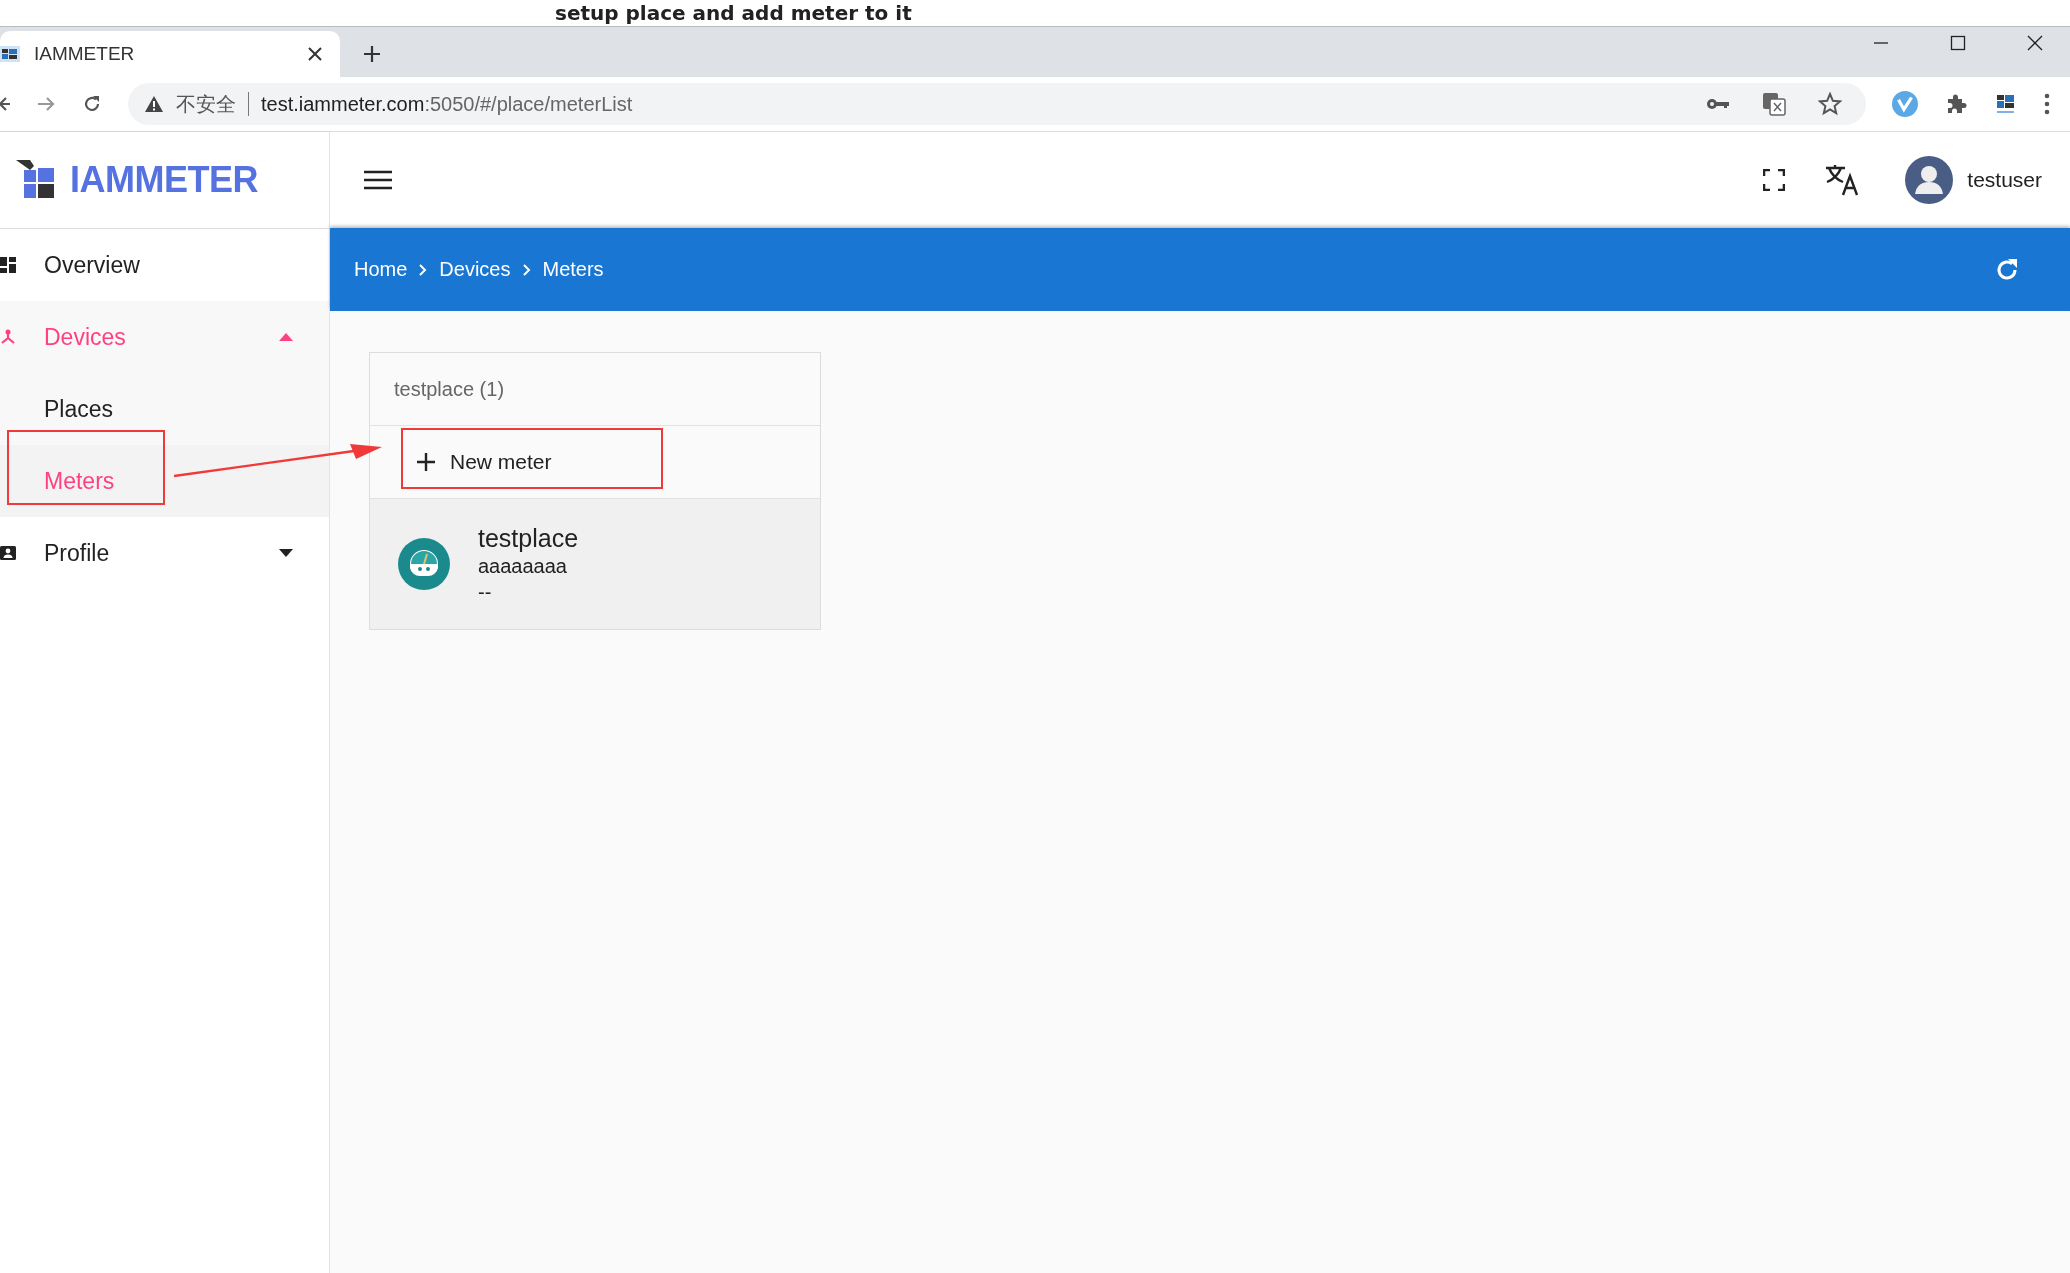 This screenshot has height=1273, width=2070. What do you see at coordinates (85, 54) in the screenshot?
I see `tab-title: IAMMETER` at bounding box center [85, 54].